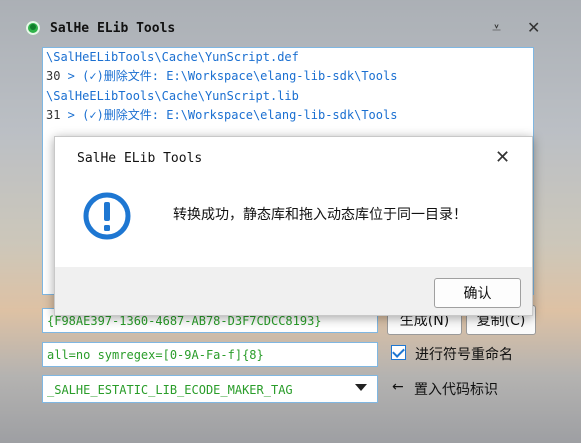  I want to click on dialog-title: SalHe ELib Tools, so click(140, 158).